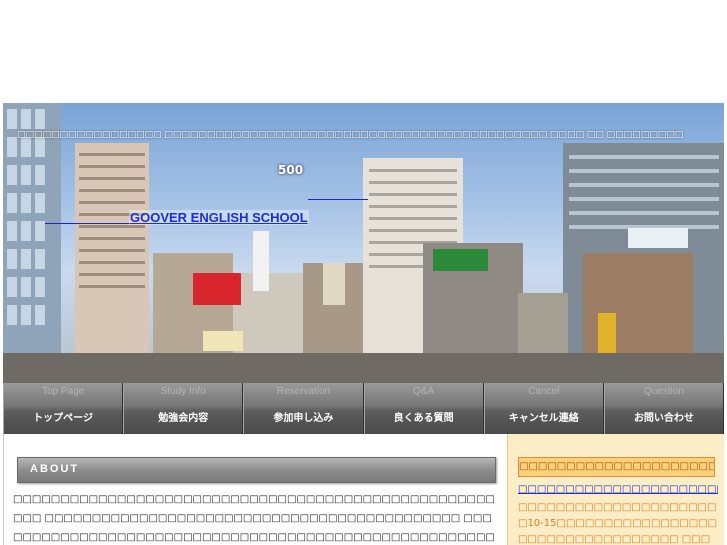  What do you see at coordinates (303, 391) in the screenshot?
I see `nav-item-en-label: Reservation` at bounding box center [303, 391].